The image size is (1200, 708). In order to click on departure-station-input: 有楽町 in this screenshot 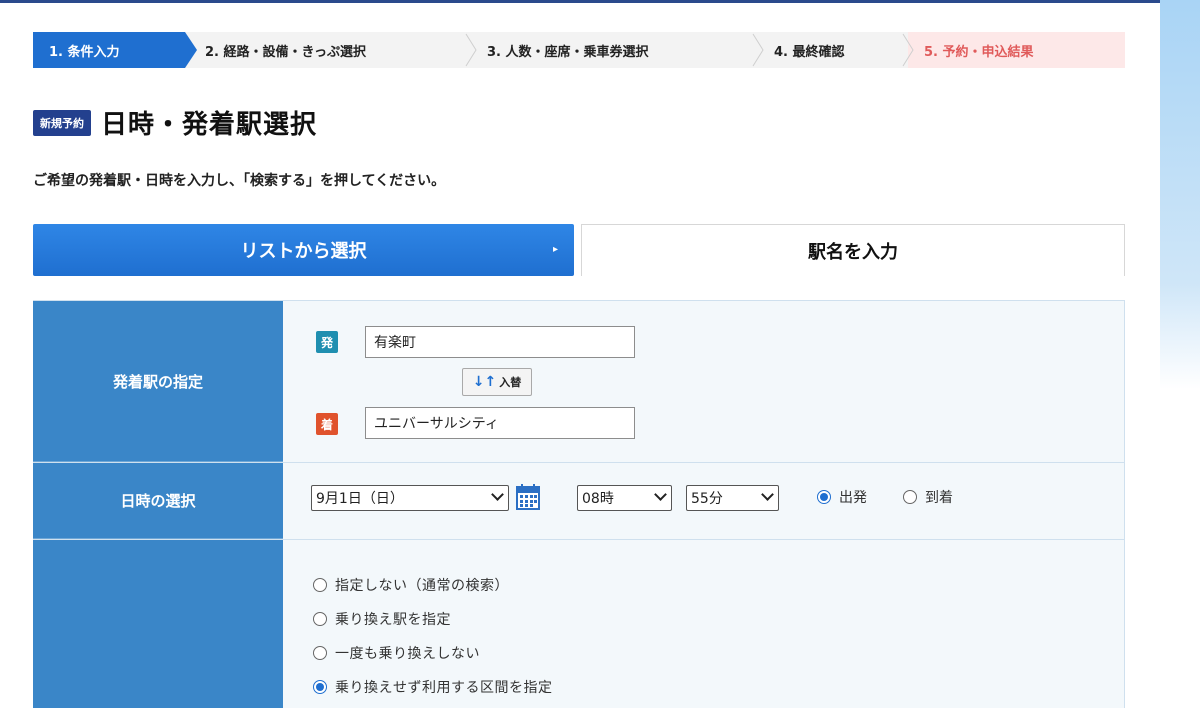, I will do `click(500, 342)`.